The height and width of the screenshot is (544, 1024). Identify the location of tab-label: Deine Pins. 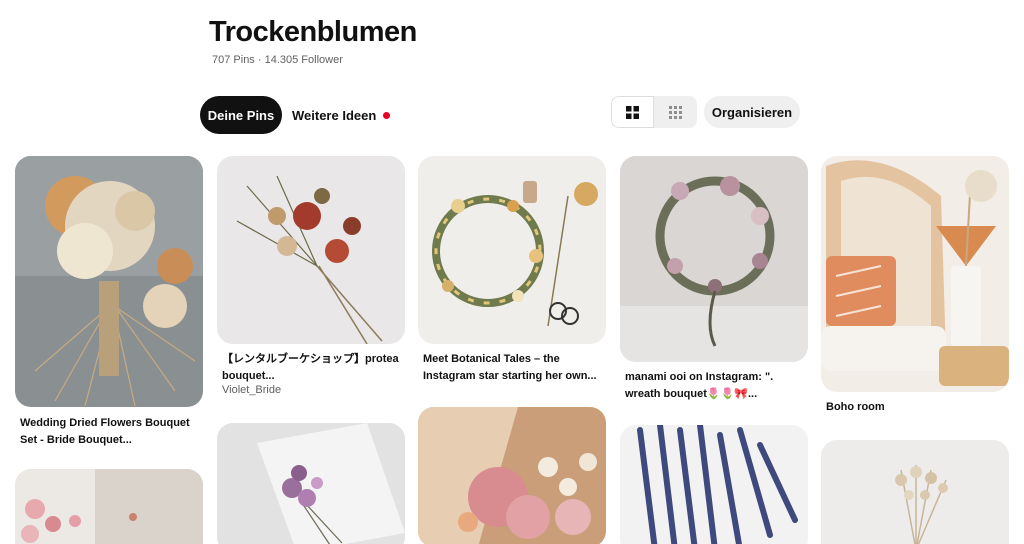
(241, 115).